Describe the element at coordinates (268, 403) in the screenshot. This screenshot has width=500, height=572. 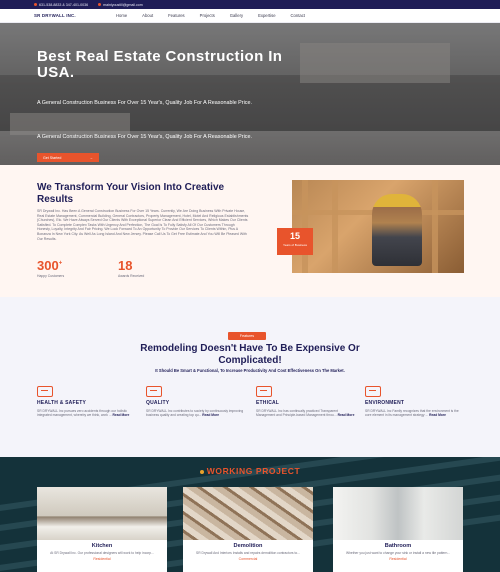
I see `feature-title: ETHICAL` at that location.